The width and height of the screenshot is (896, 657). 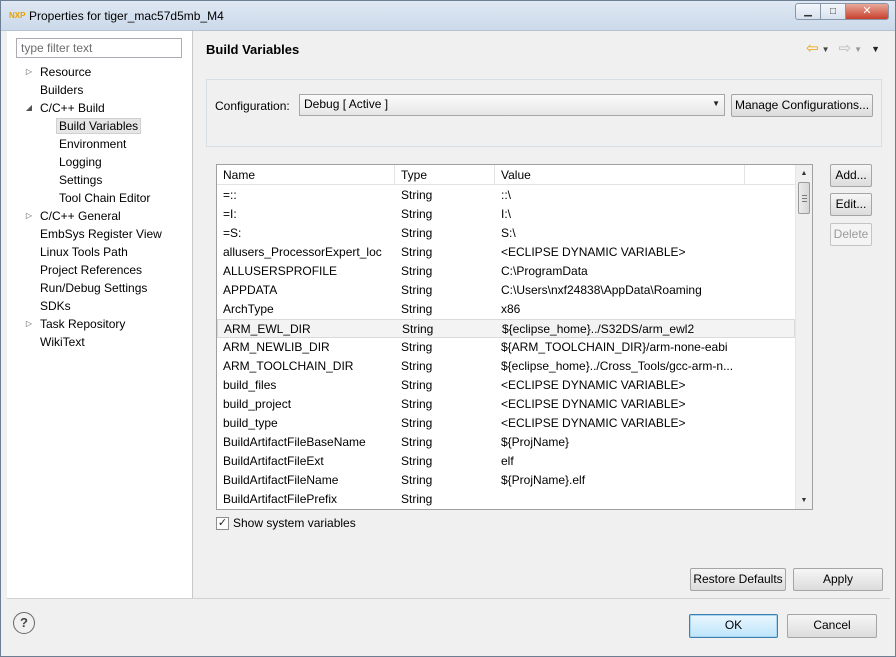 What do you see at coordinates (232, 233) in the screenshot?
I see `cell-name: =S:` at bounding box center [232, 233].